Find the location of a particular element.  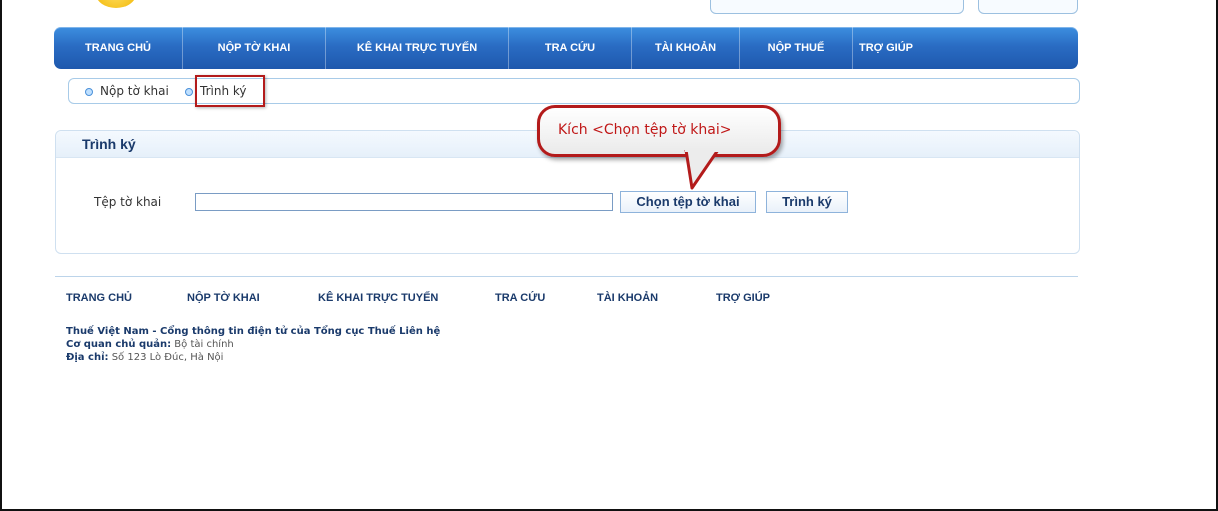

footer-agency-value: Bộ tài chính is located at coordinates (204, 344).